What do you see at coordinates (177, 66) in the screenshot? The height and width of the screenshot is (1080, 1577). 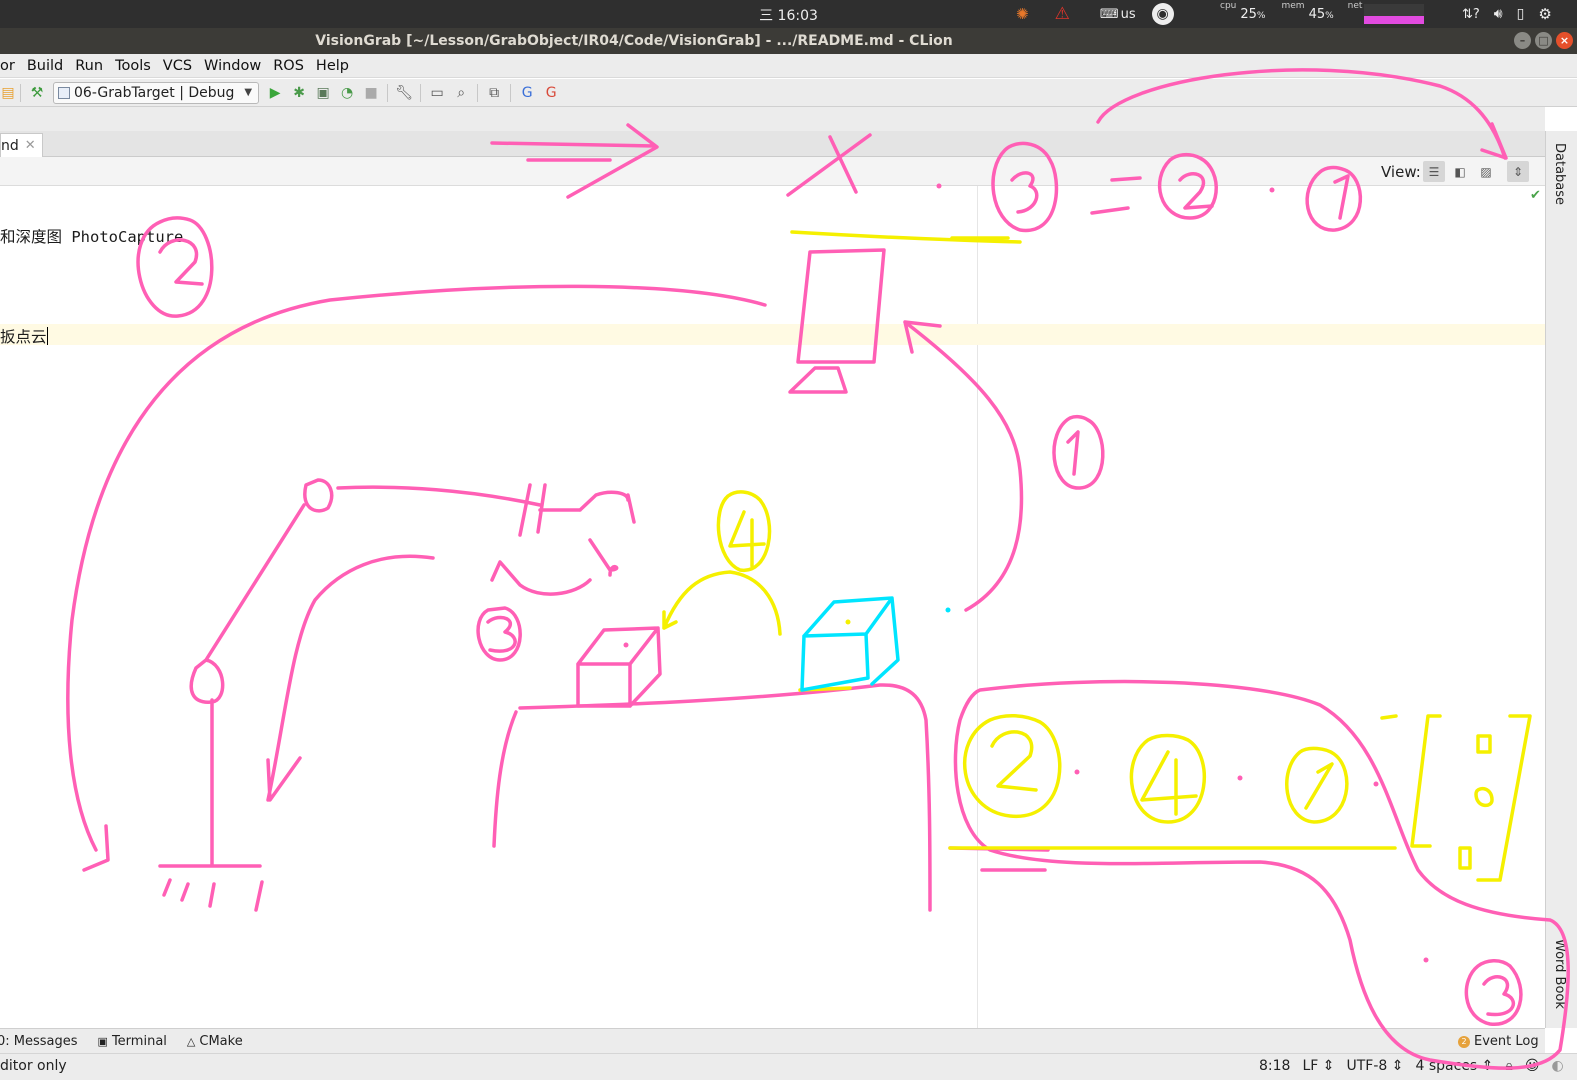 I see `menu-vcs: VCS` at bounding box center [177, 66].